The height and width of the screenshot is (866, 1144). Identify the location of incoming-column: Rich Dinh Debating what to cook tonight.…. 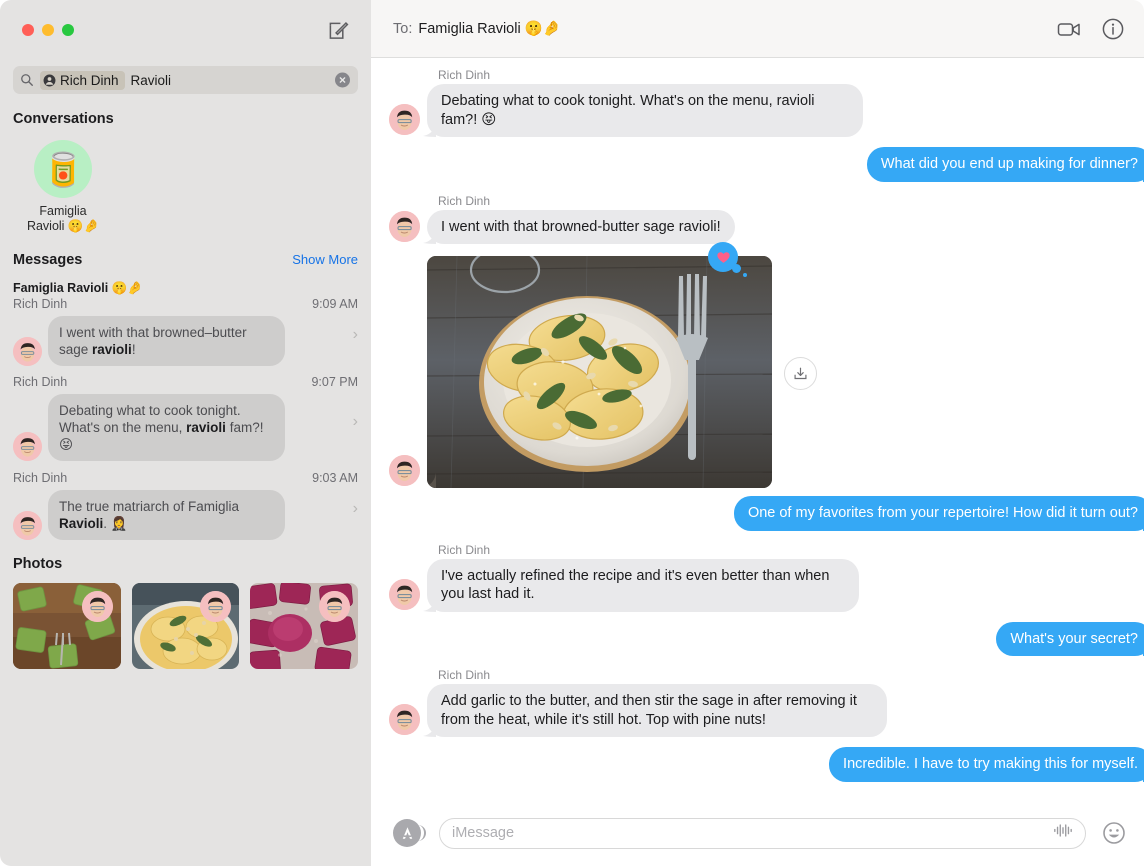
(643, 102).